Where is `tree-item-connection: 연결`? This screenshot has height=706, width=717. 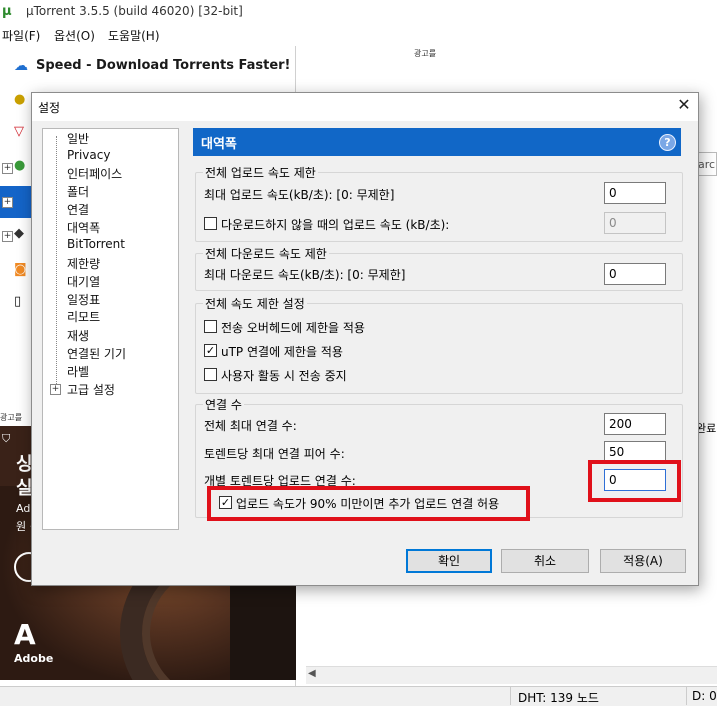 tree-item-connection: 연결 is located at coordinates (78, 209).